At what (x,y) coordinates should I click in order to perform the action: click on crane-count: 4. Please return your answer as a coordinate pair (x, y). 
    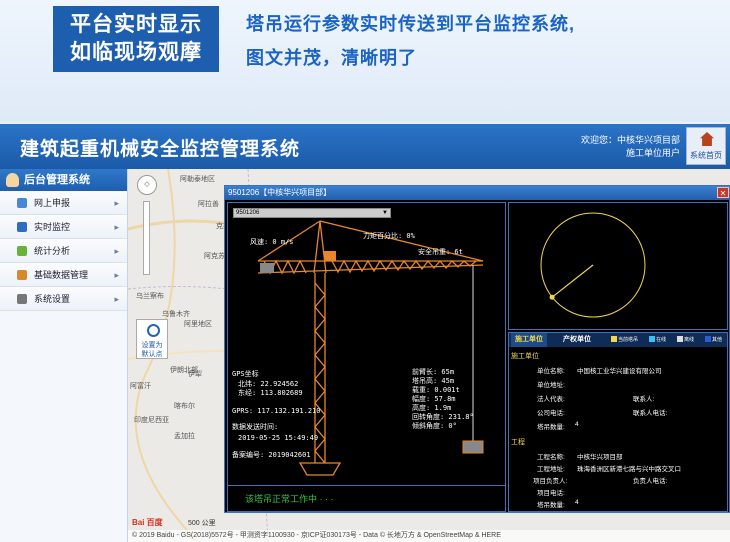
    Looking at the image, I should click on (577, 424).